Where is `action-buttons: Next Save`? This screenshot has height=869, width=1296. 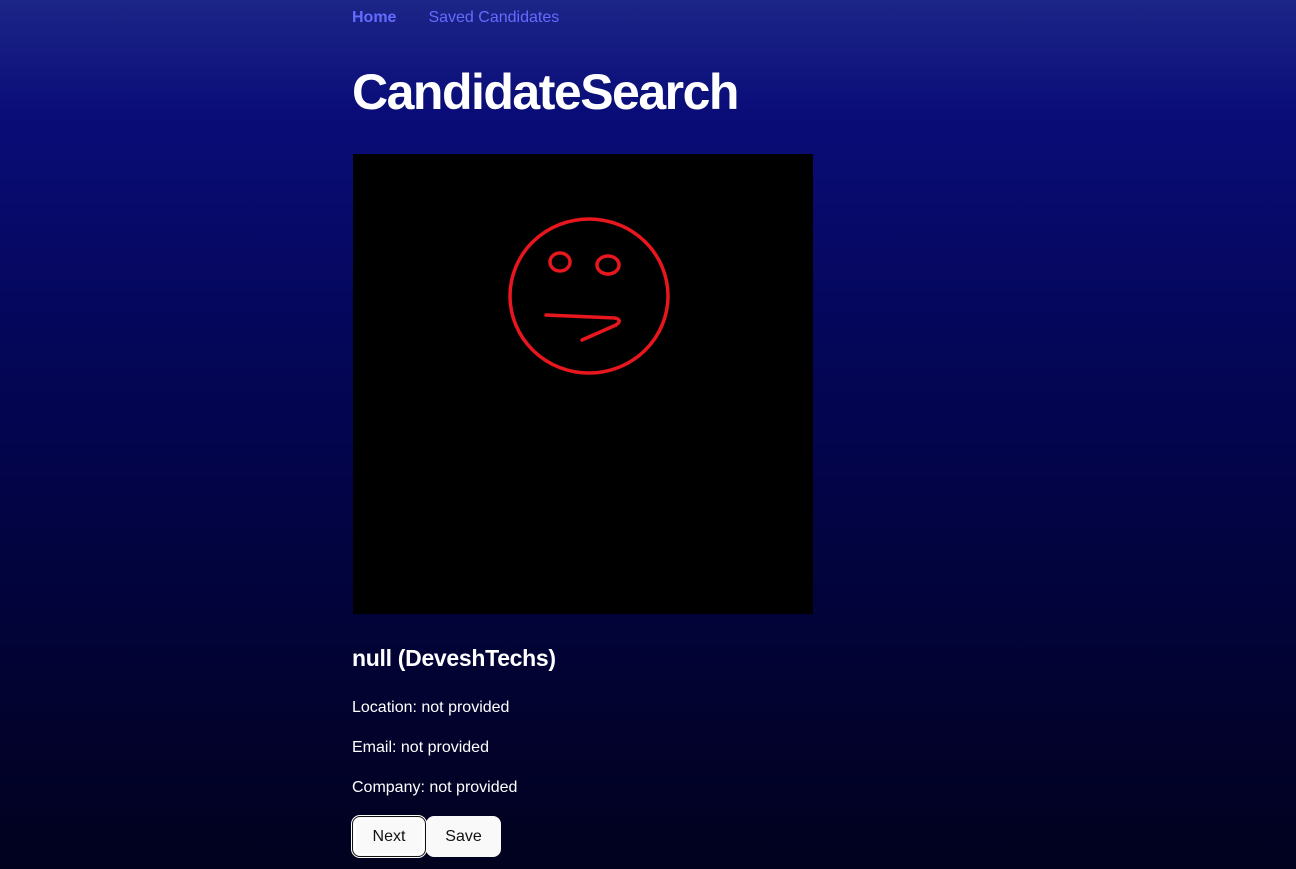 action-buttons: Next Save is located at coordinates (426, 836).